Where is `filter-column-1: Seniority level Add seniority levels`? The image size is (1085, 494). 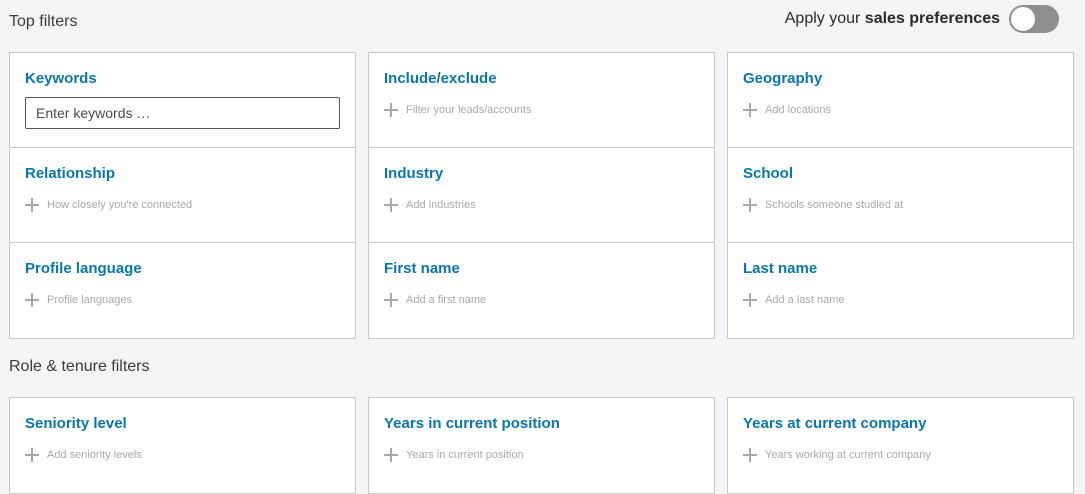 filter-column-1: Seniority level Add seniority levels is located at coordinates (182, 445).